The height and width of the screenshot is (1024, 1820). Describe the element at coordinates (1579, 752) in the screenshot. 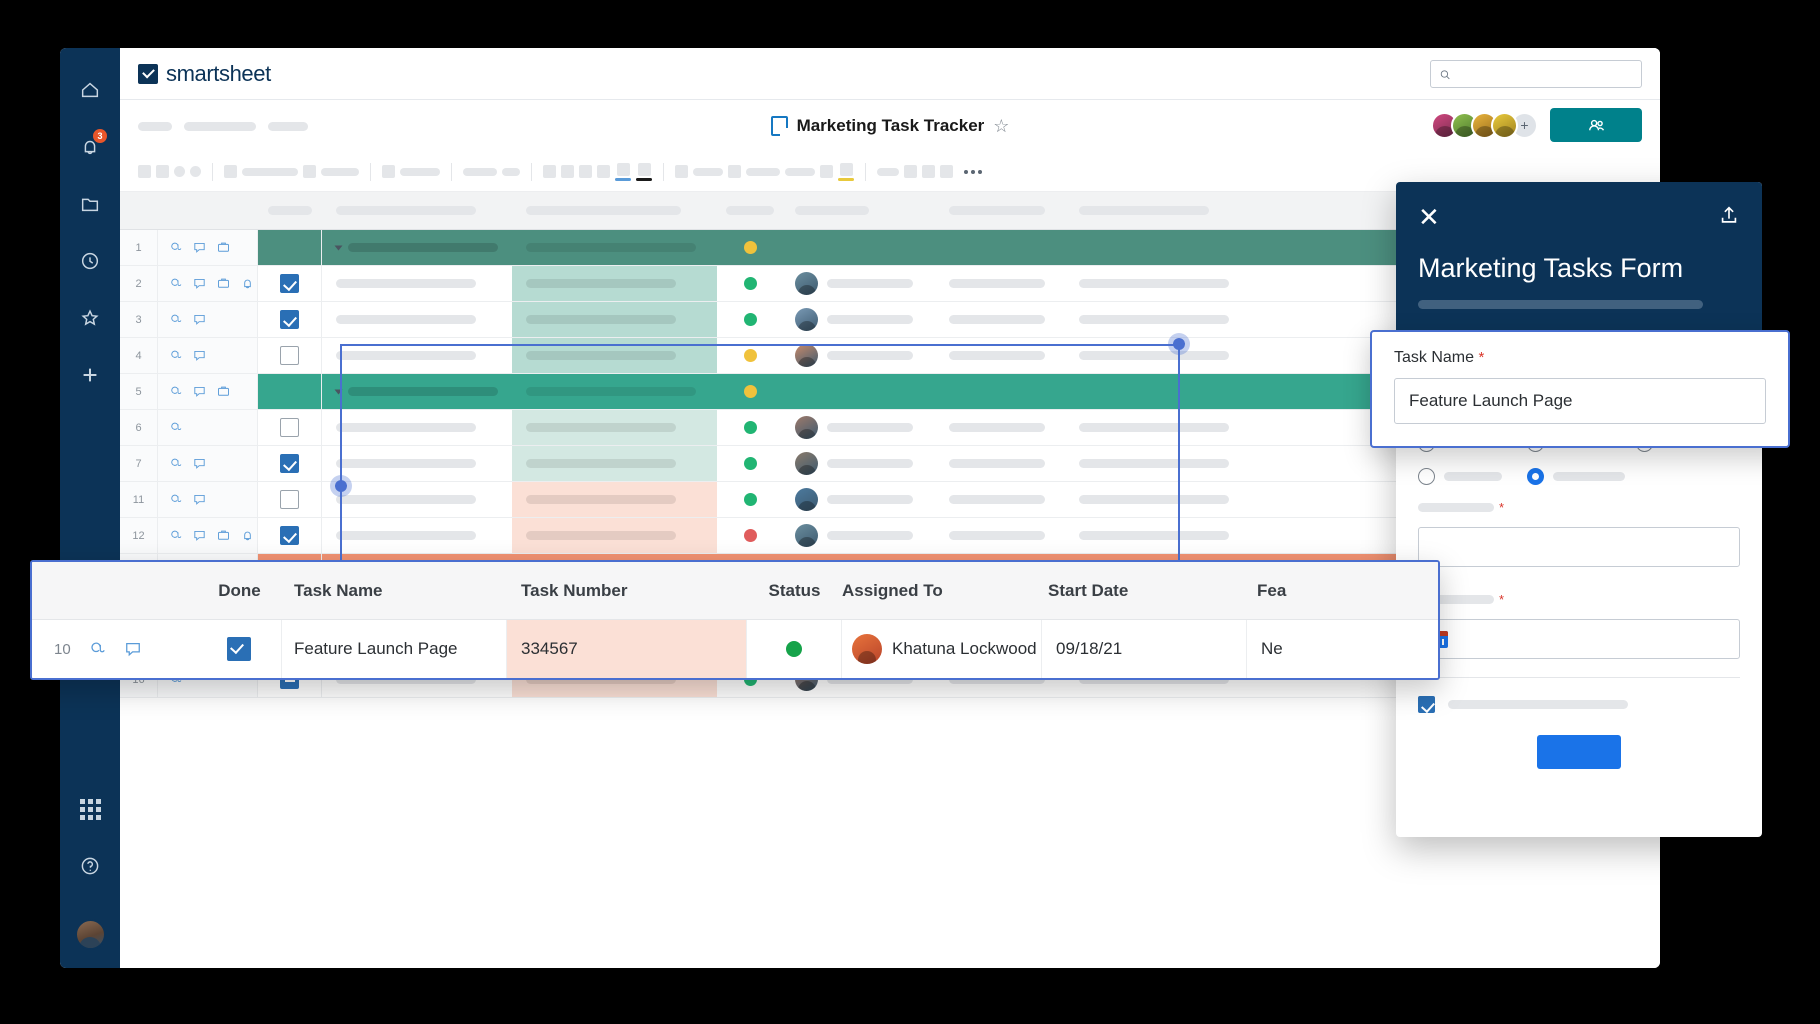

I see `submit-button` at that location.